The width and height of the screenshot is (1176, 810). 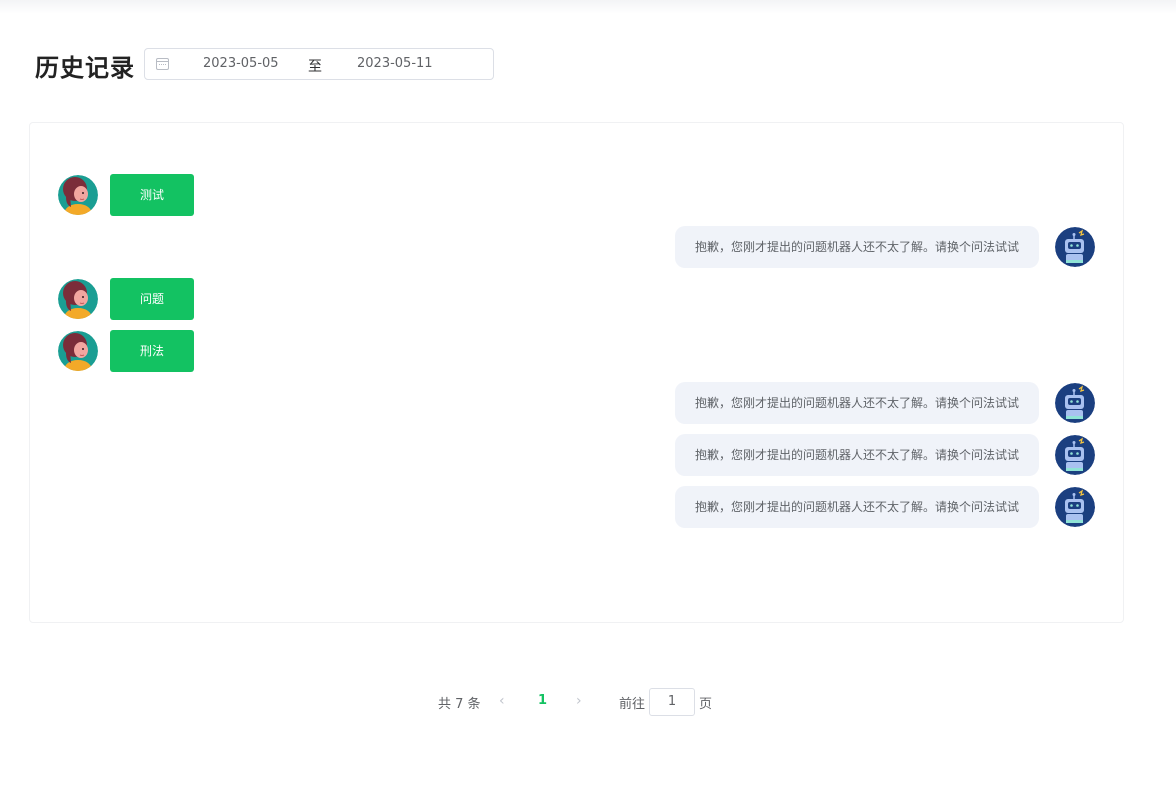 What do you see at coordinates (395, 63) in the screenshot?
I see `date-end-input: 2023-05-11` at bounding box center [395, 63].